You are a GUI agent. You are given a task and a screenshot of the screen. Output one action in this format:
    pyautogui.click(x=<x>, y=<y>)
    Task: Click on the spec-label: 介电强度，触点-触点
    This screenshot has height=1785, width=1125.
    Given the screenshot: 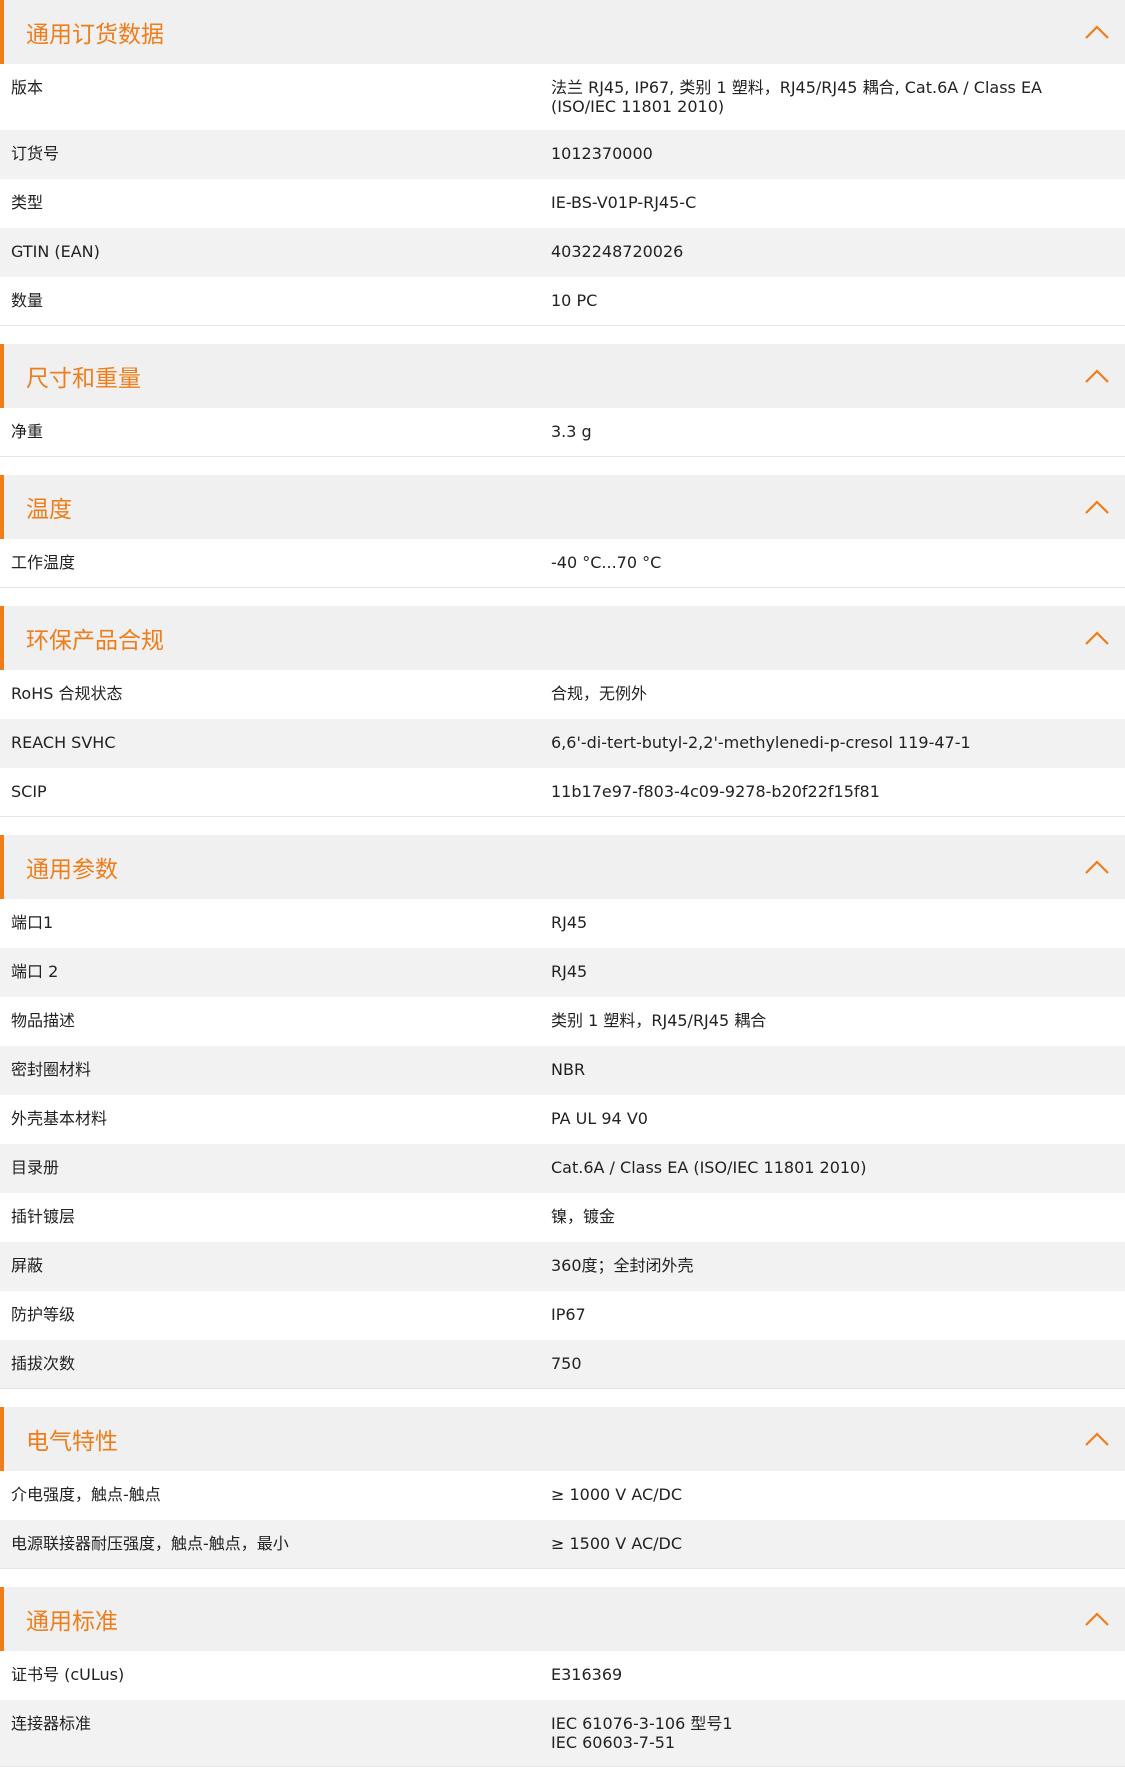 What is the action you would take?
    pyautogui.click(x=86, y=1494)
    